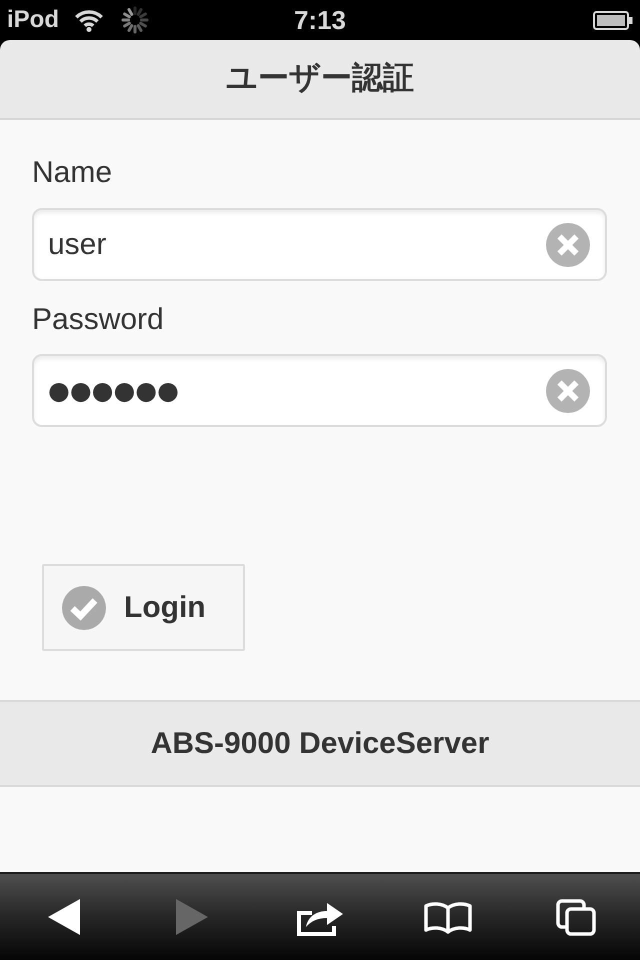 This screenshot has width=640, height=960. I want to click on check-icon, so click(84, 608).